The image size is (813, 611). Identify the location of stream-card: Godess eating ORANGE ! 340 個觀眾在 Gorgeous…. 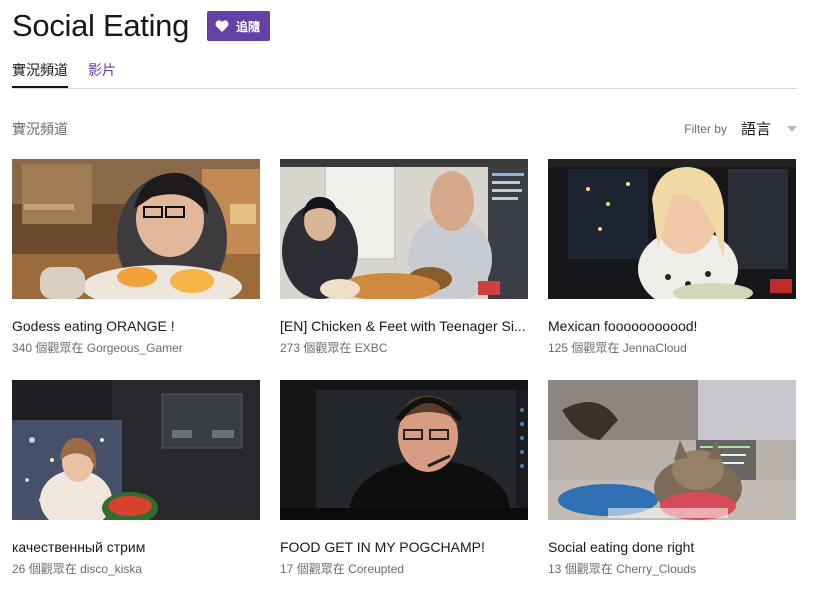
(136, 257).